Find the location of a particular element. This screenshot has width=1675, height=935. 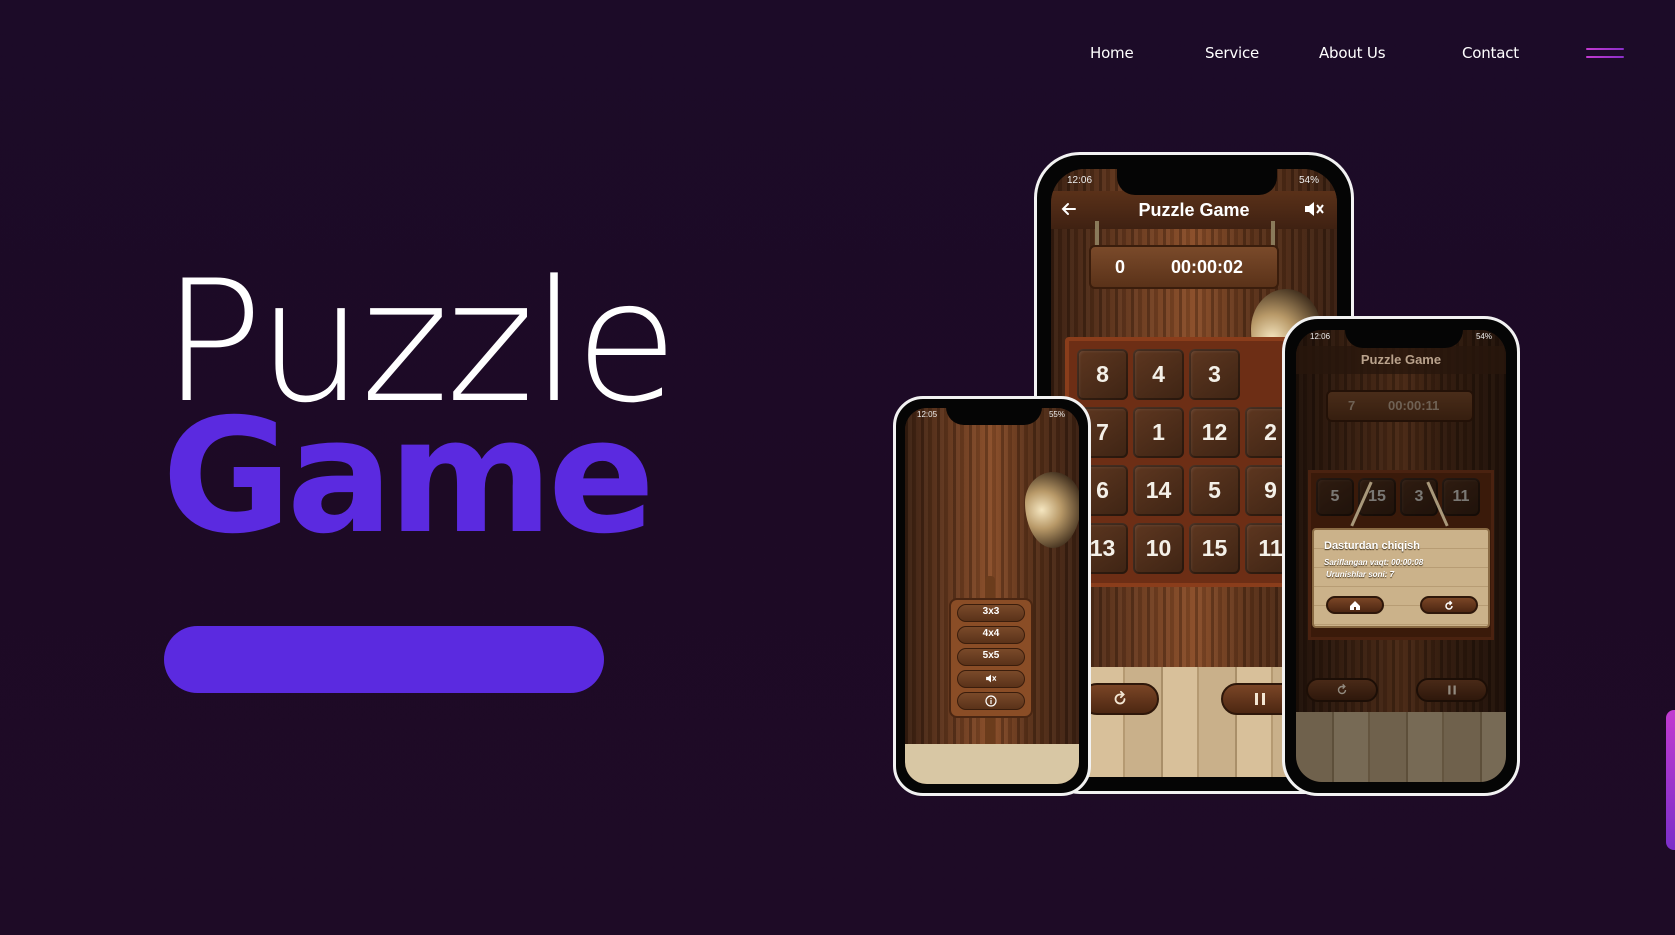

puzzle-tile: 10 is located at coordinates (1158, 548).